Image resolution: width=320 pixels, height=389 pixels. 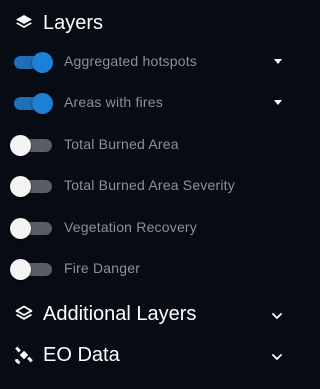 I want to click on layer-row-areas-with-fires: Areas with fires, so click(x=149, y=102).